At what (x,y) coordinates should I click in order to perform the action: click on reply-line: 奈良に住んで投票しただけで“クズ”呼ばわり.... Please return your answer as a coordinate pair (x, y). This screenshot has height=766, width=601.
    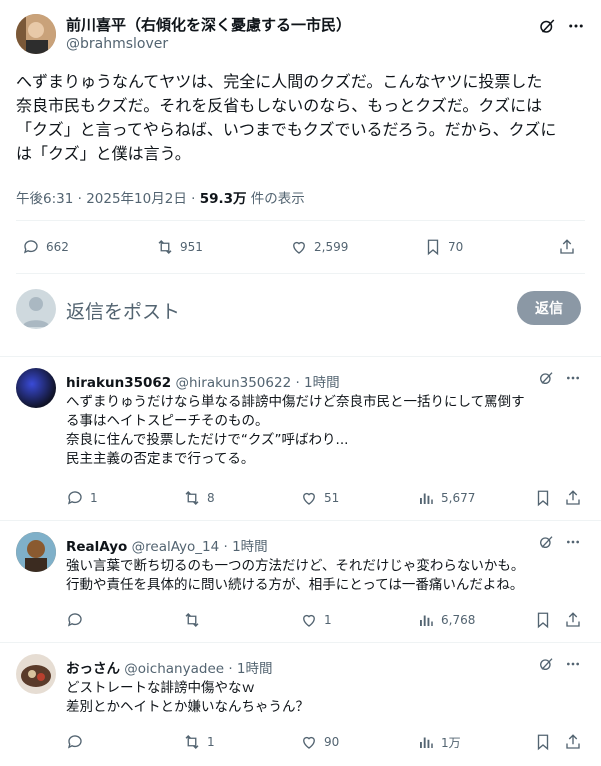
    Looking at the image, I should click on (207, 440).